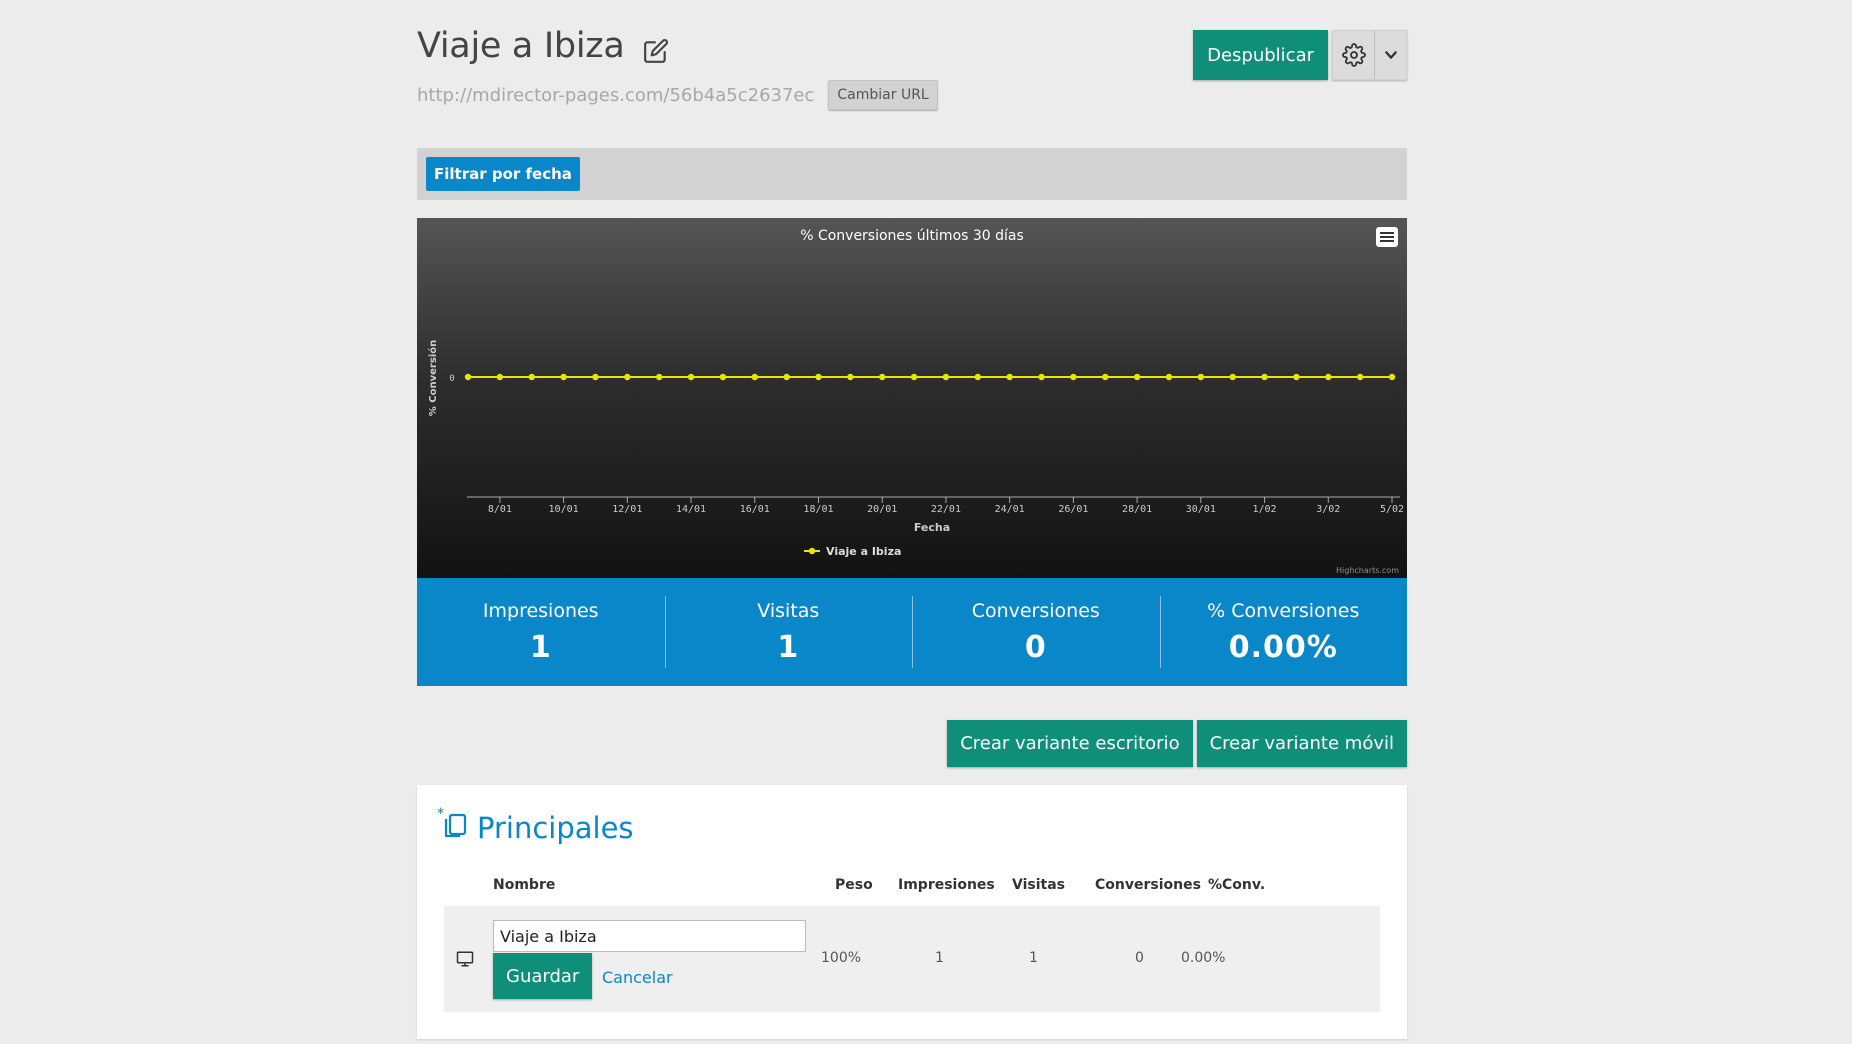 This screenshot has width=1852, height=1044. What do you see at coordinates (451, 379) in the screenshot?
I see `y-tick-label: 0` at bounding box center [451, 379].